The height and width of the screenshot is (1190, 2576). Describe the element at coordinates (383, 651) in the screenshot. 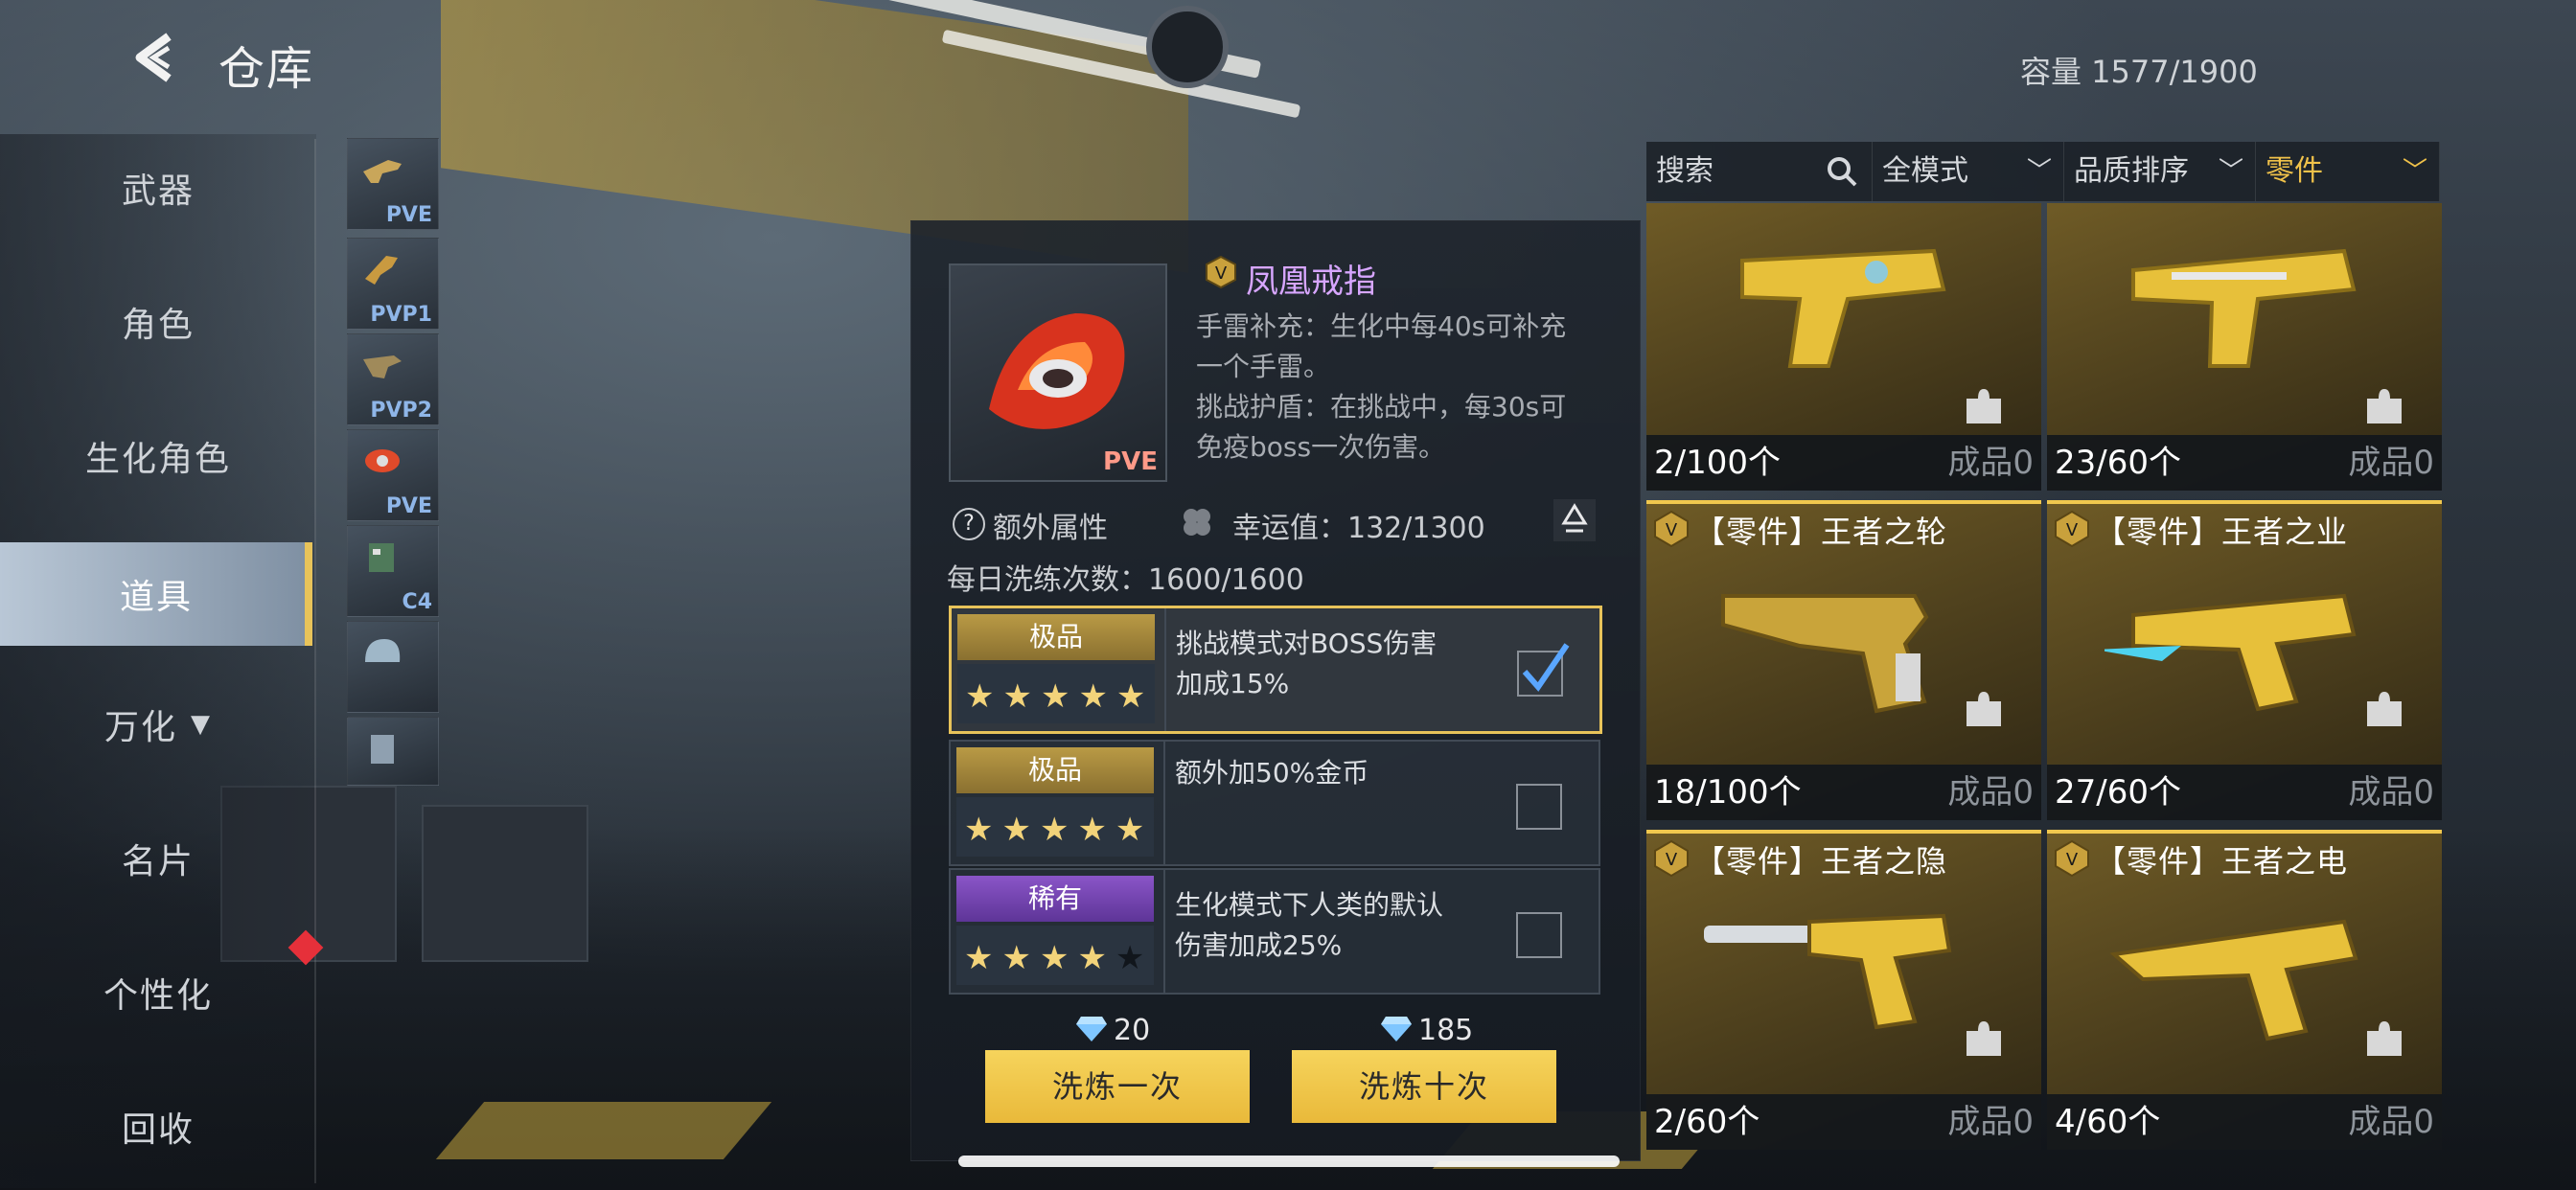

I see `helmet-icon` at that location.